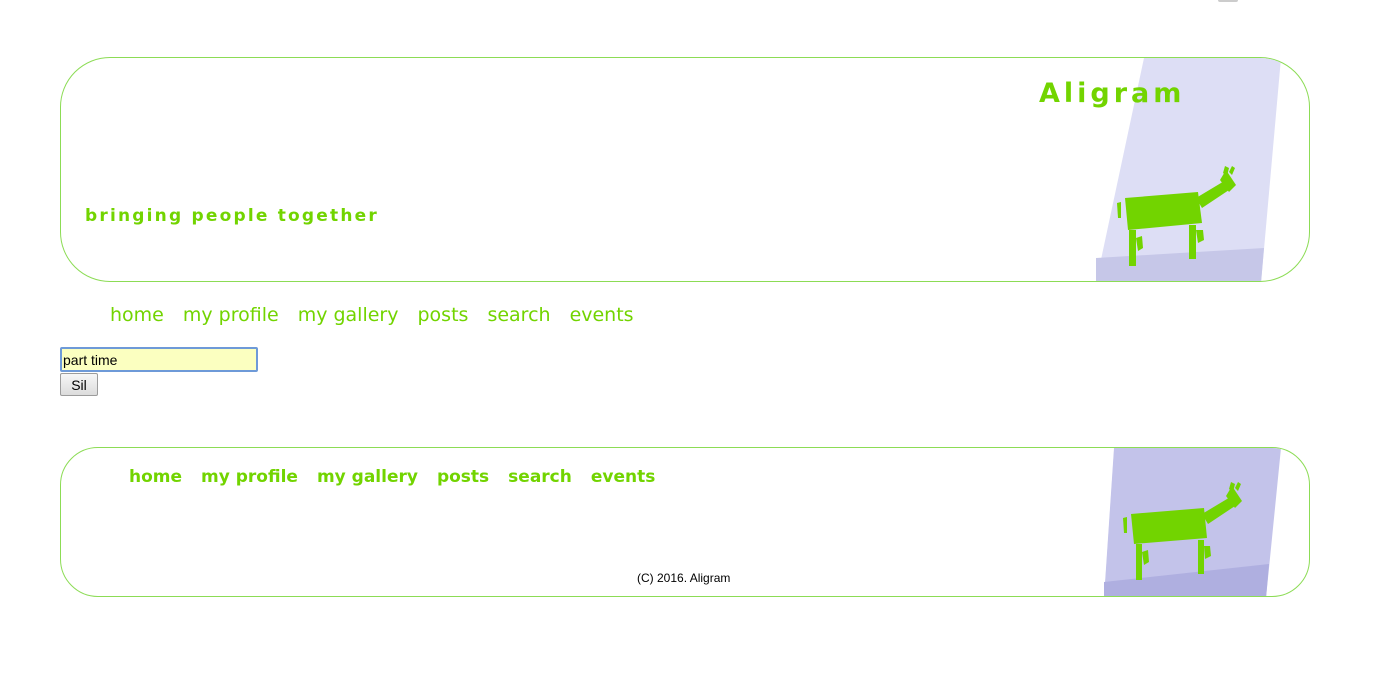 Image resolution: width=1375 pixels, height=676 pixels. Describe the element at coordinates (155, 477) in the screenshot. I see `footer-nav-link-home: home` at that location.